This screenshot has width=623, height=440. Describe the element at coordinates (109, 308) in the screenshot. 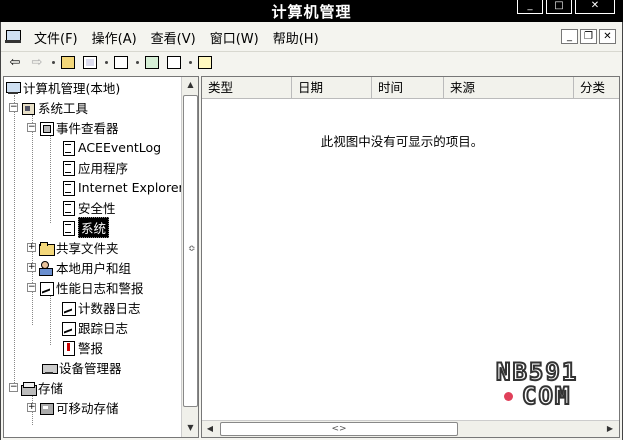

I see `tree-item-label: 计数器日志` at that location.